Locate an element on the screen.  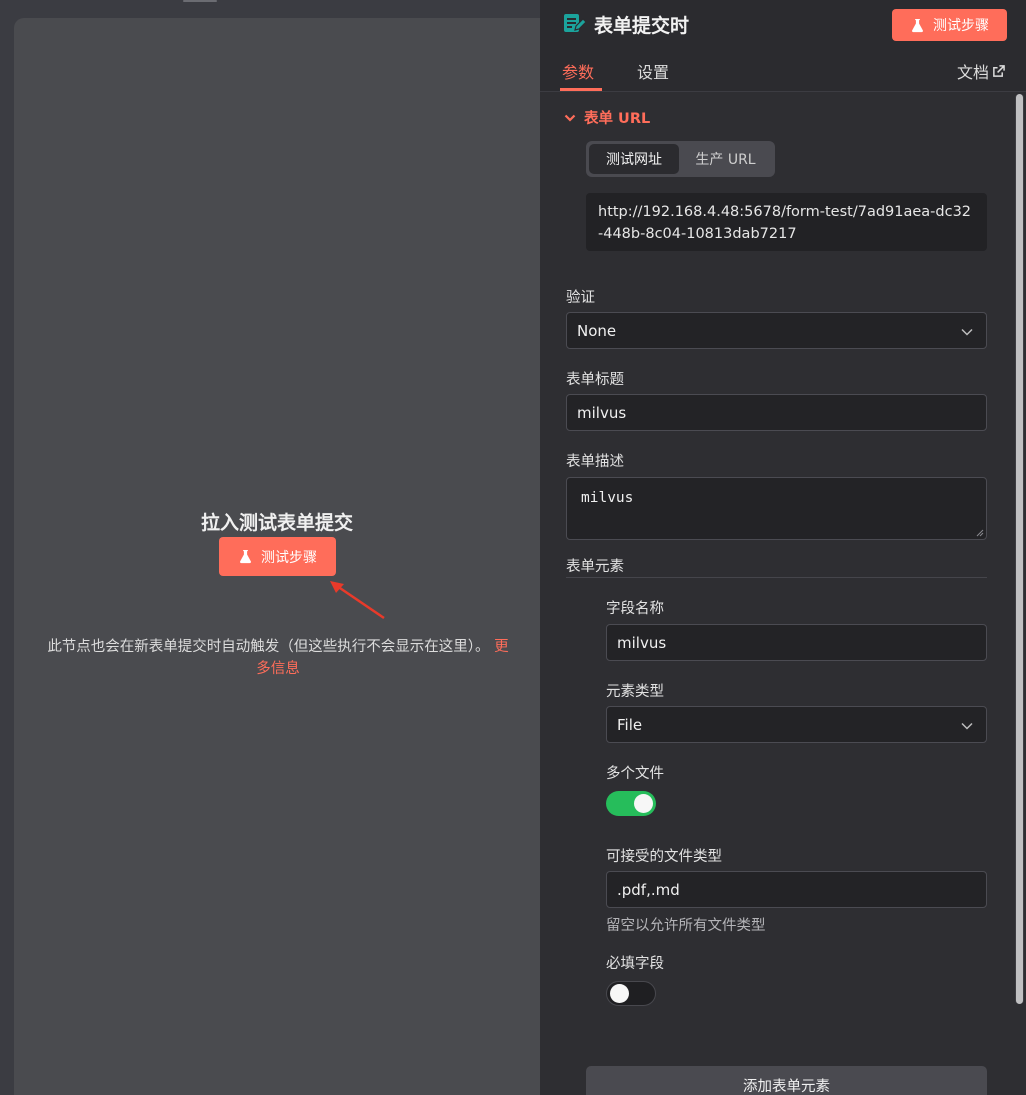
form-edit-icon is located at coordinates (575, 23).